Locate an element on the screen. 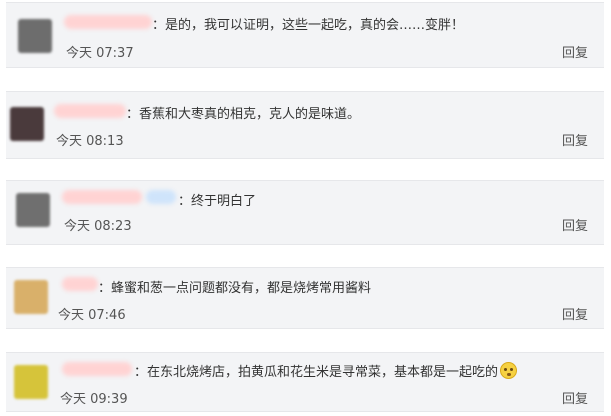 Image resolution: width=611 pixels, height=416 pixels. timestamp: 今天 08:13 is located at coordinates (90, 141).